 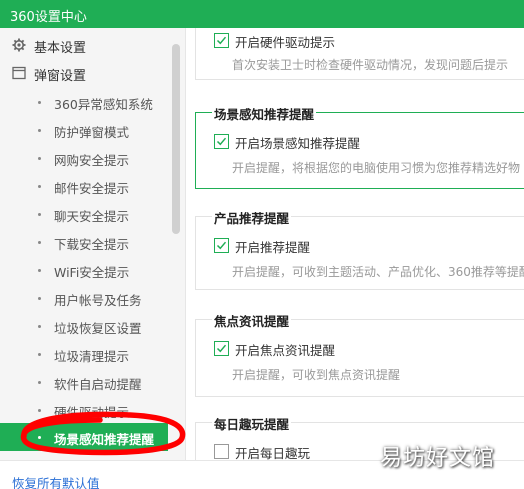 What do you see at coordinates (92, 272) in the screenshot?
I see `sidebar-item-label: WiFi安全提示` at bounding box center [92, 272].